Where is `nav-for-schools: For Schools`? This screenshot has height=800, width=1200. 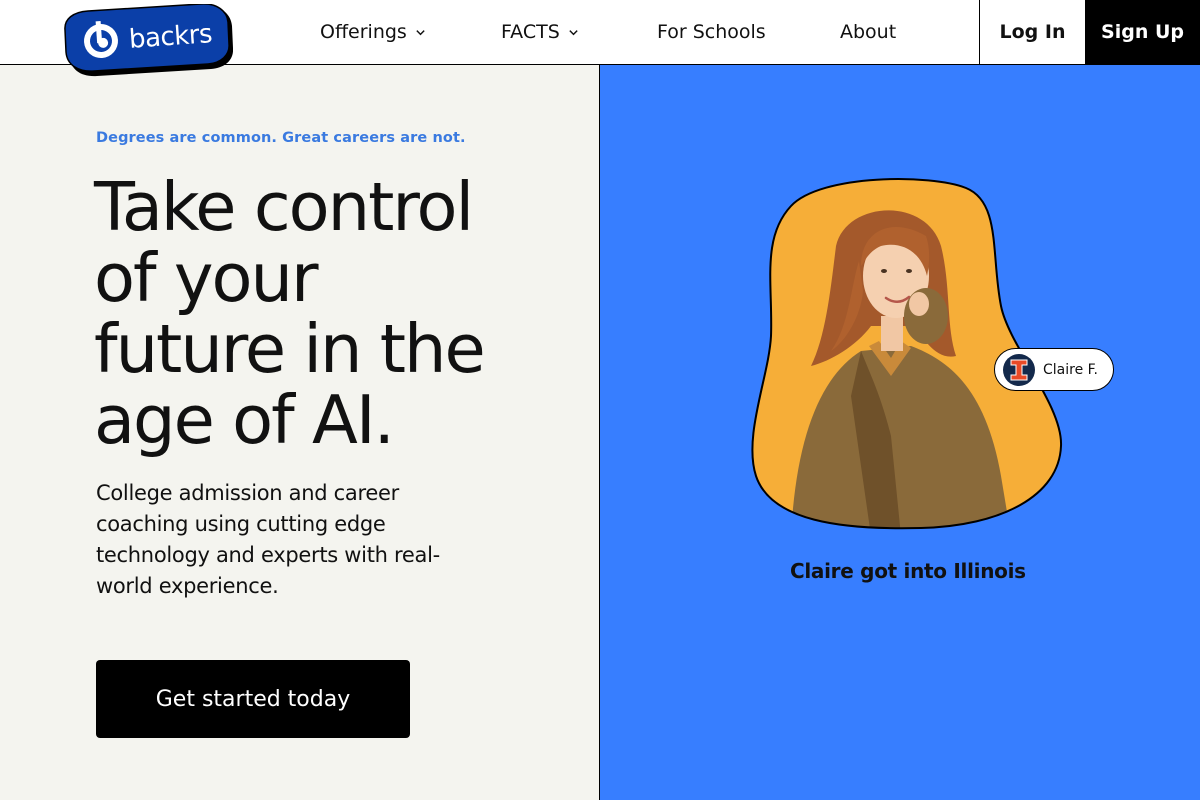 nav-for-schools: For Schools is located at coordinates (711, 32).